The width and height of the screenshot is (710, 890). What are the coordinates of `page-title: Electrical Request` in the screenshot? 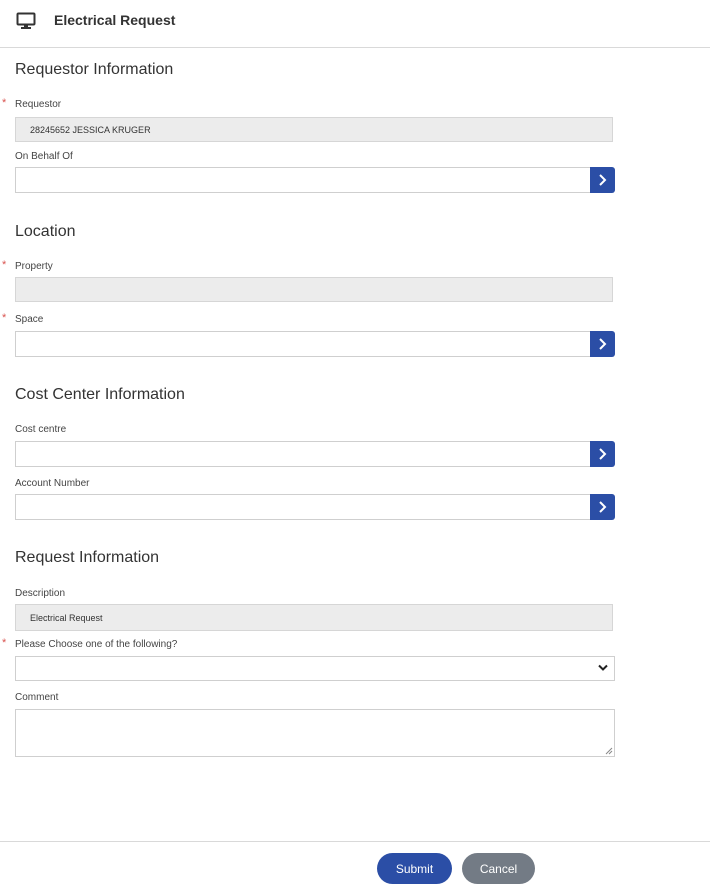 It's located at (115, 20).